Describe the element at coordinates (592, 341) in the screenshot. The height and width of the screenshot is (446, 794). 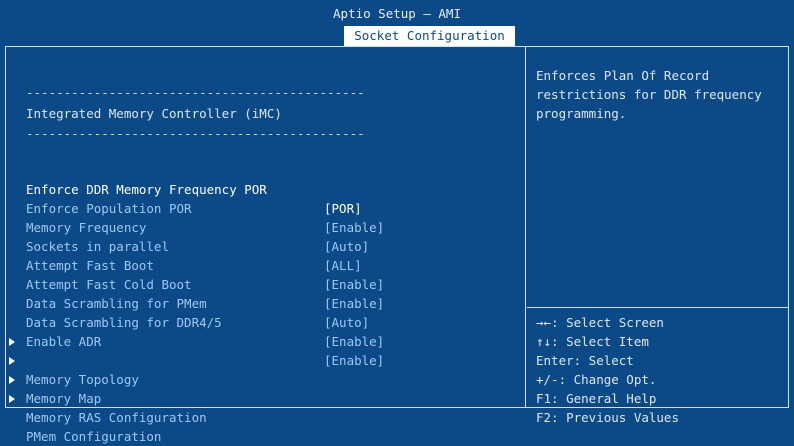
I see `key-hint: ↑↓: Select Item` at that location.